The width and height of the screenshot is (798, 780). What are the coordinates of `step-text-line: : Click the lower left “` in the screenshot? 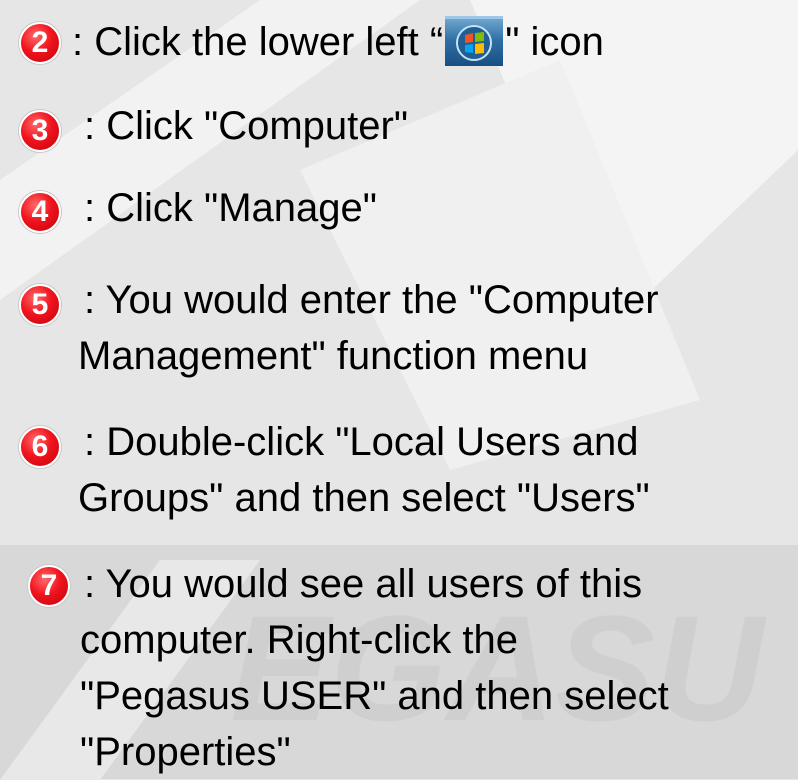 It's located at (258, 42).